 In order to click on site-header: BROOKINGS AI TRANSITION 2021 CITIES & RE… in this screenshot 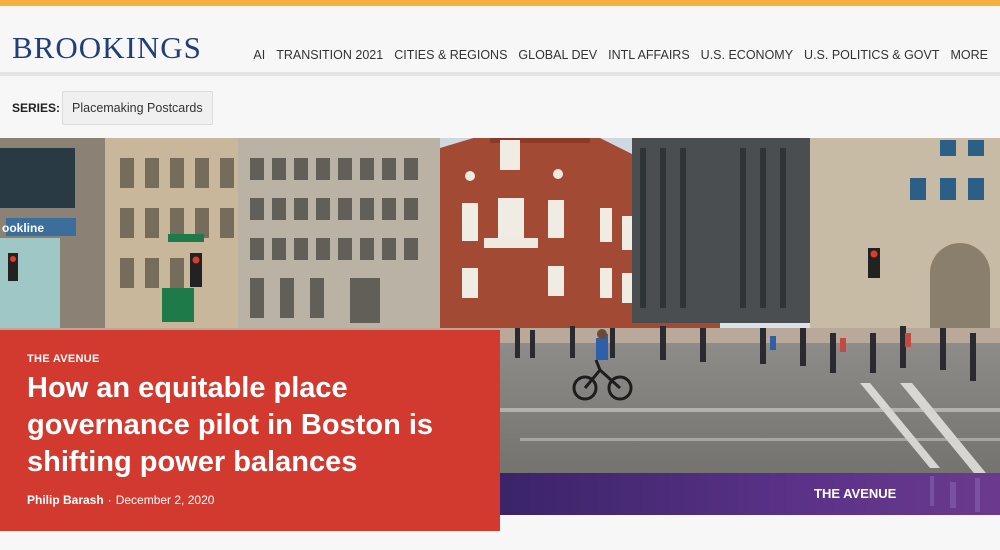, I will do `click(500, 41)`.